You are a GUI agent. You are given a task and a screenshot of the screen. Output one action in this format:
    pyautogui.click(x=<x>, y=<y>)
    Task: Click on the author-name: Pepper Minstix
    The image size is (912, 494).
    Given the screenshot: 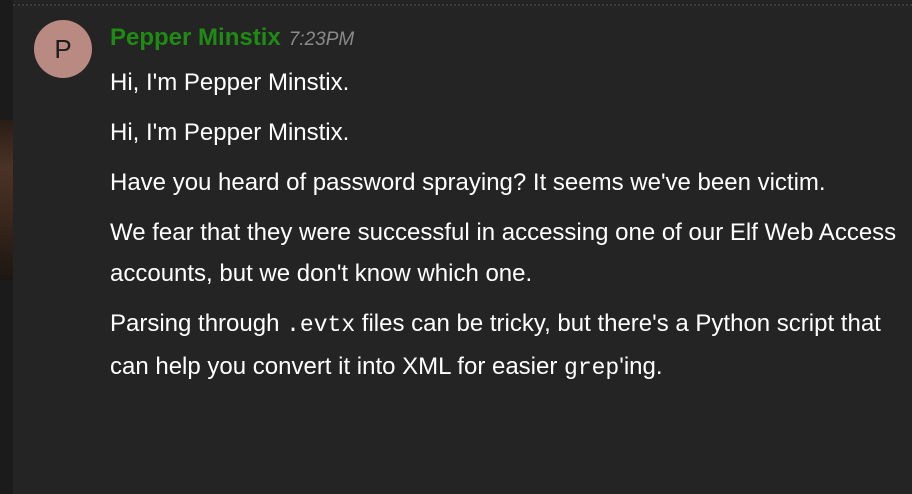 What is the action you would take?
    pyautogui.click(x=195, y=37)
    